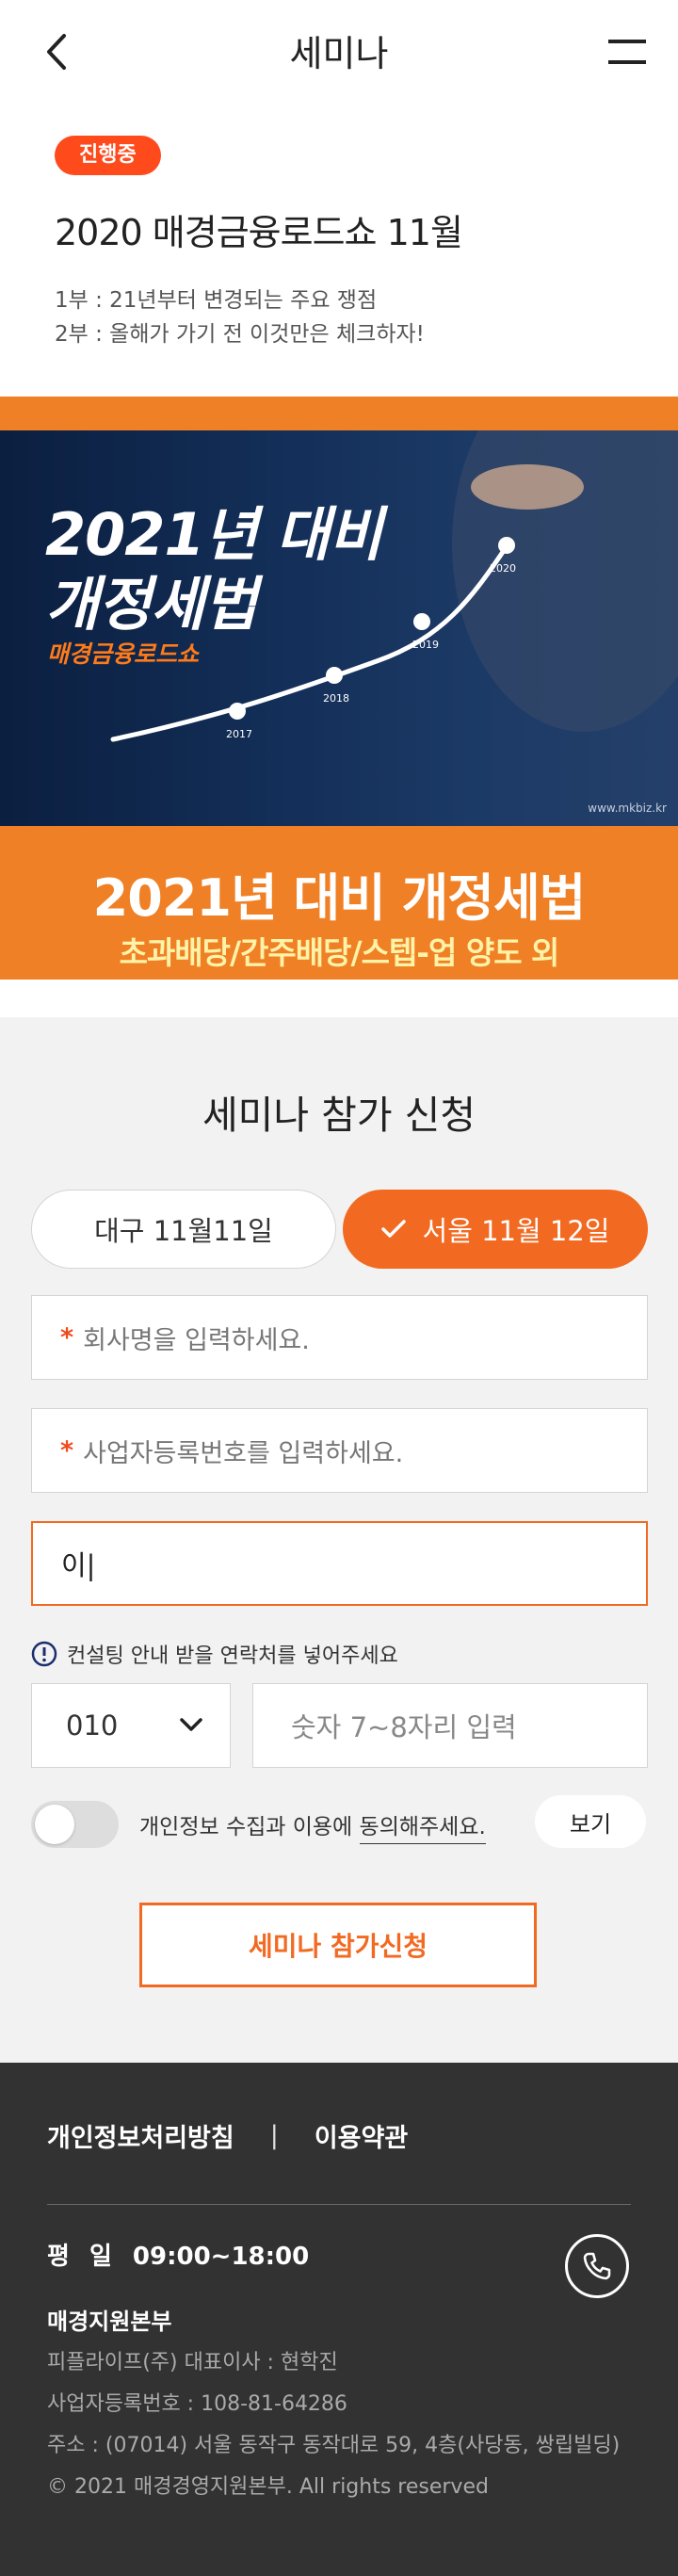  Describe the element at coordinates (55, 1824) in the screenshot. I see `toggle-knob` at that location.